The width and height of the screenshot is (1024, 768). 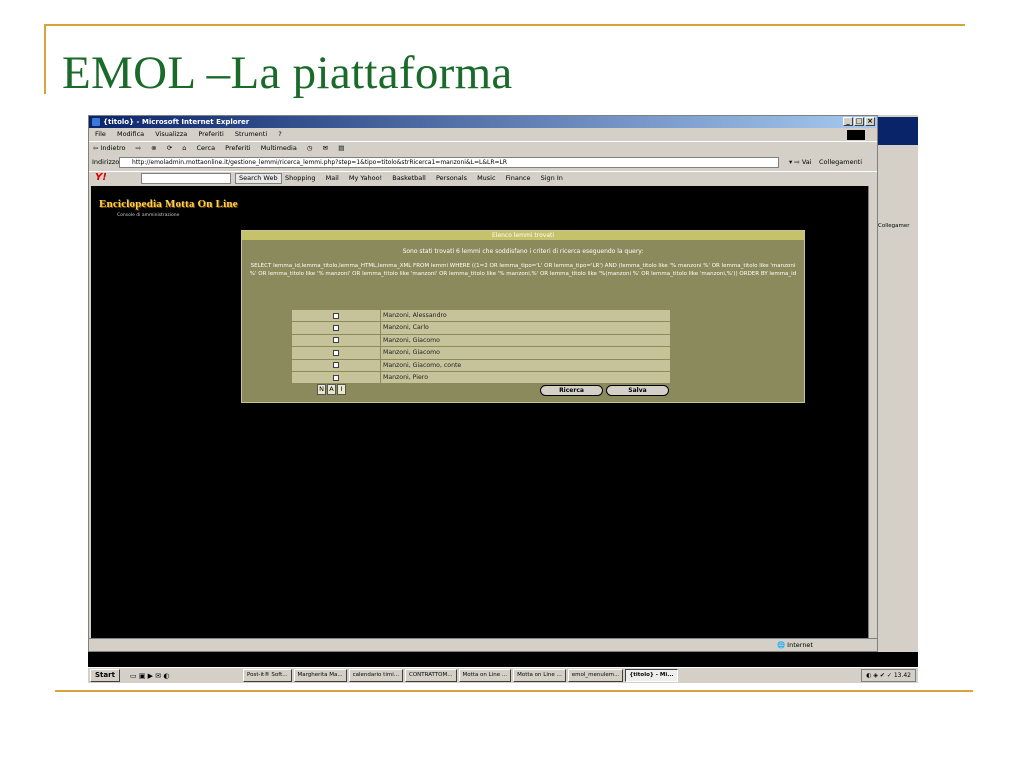 I want to click on menu-help: ?, so click(x=279, y=134).